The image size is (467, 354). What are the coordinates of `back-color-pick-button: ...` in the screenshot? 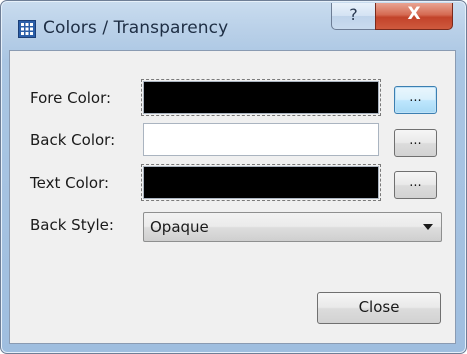 It's located at (415, 143).